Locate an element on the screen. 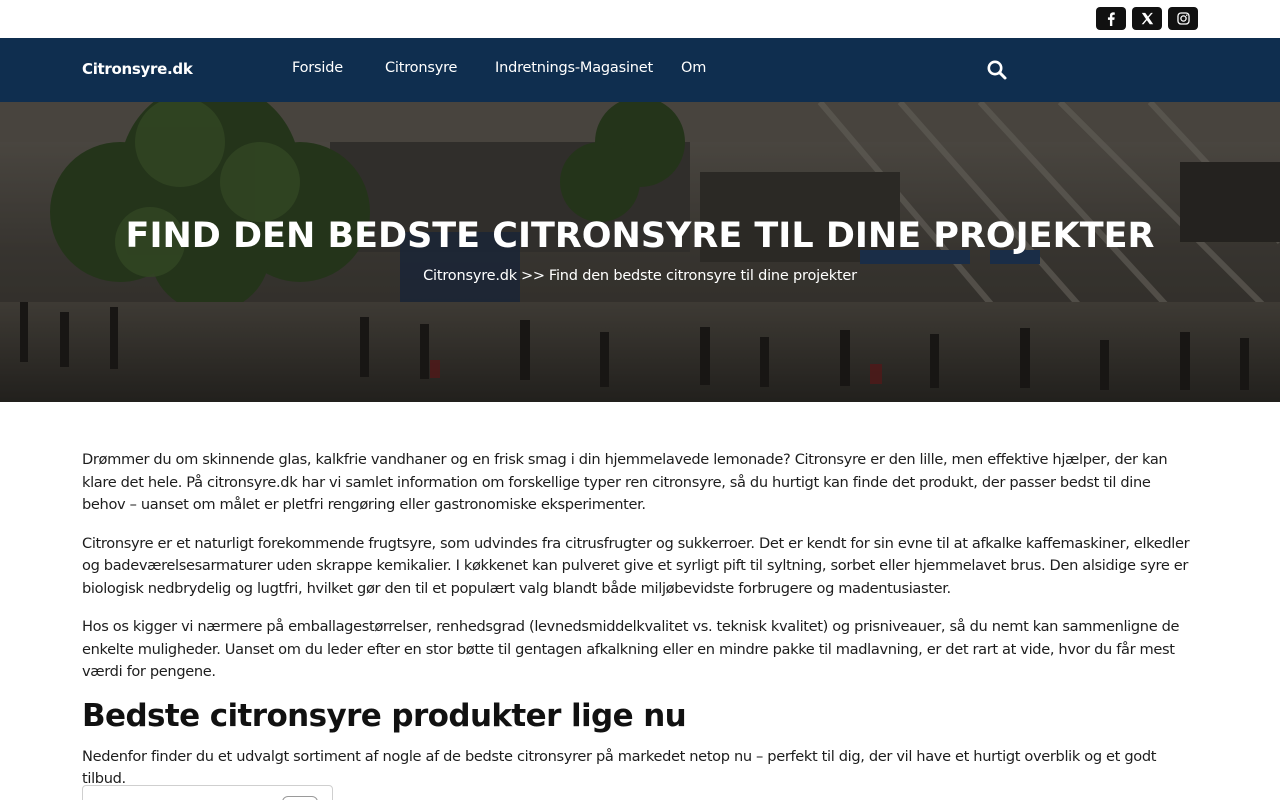 The image size is (1280, 800). facebook-icon is located at coordinates (1111, 18).